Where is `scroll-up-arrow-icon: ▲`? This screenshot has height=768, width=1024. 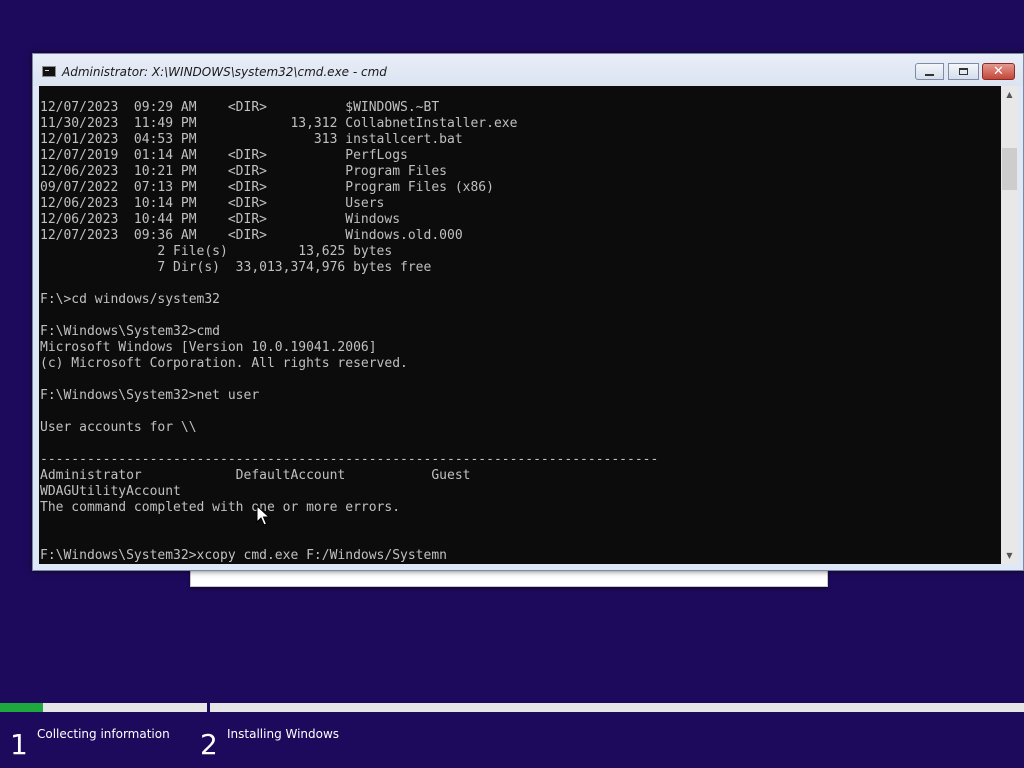 scroll-up-arrow-icon: ▲ is located at coordinates (1009, 94).